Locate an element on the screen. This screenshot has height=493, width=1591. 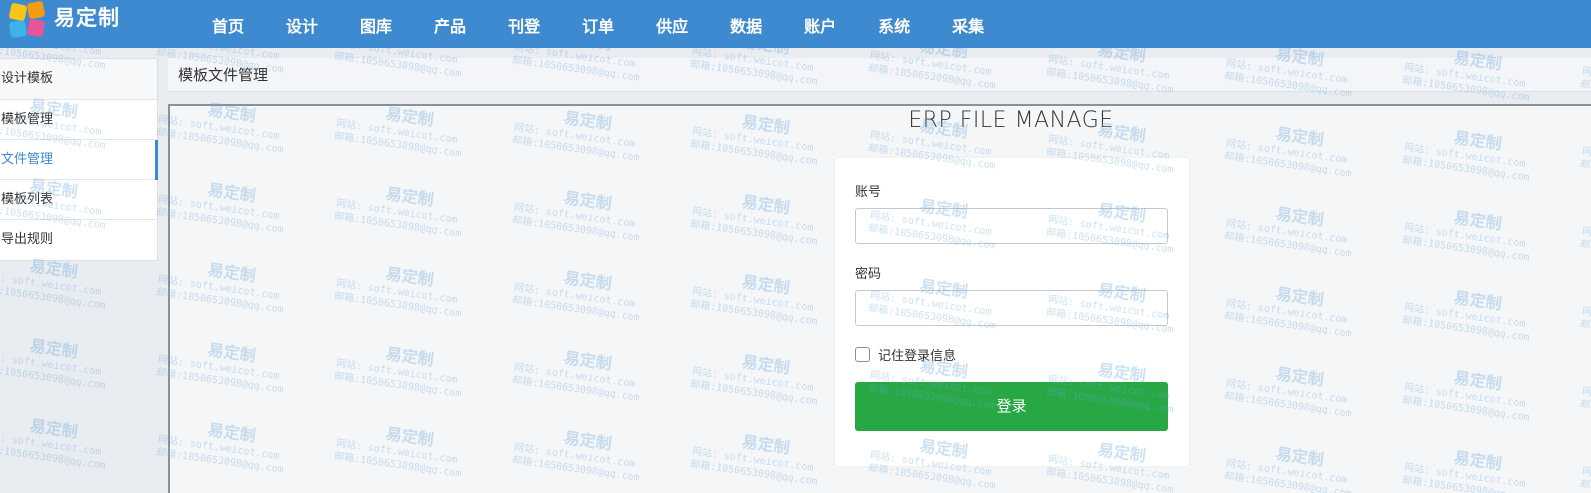
account-label: 账号 is located at coordinates (868, 192).